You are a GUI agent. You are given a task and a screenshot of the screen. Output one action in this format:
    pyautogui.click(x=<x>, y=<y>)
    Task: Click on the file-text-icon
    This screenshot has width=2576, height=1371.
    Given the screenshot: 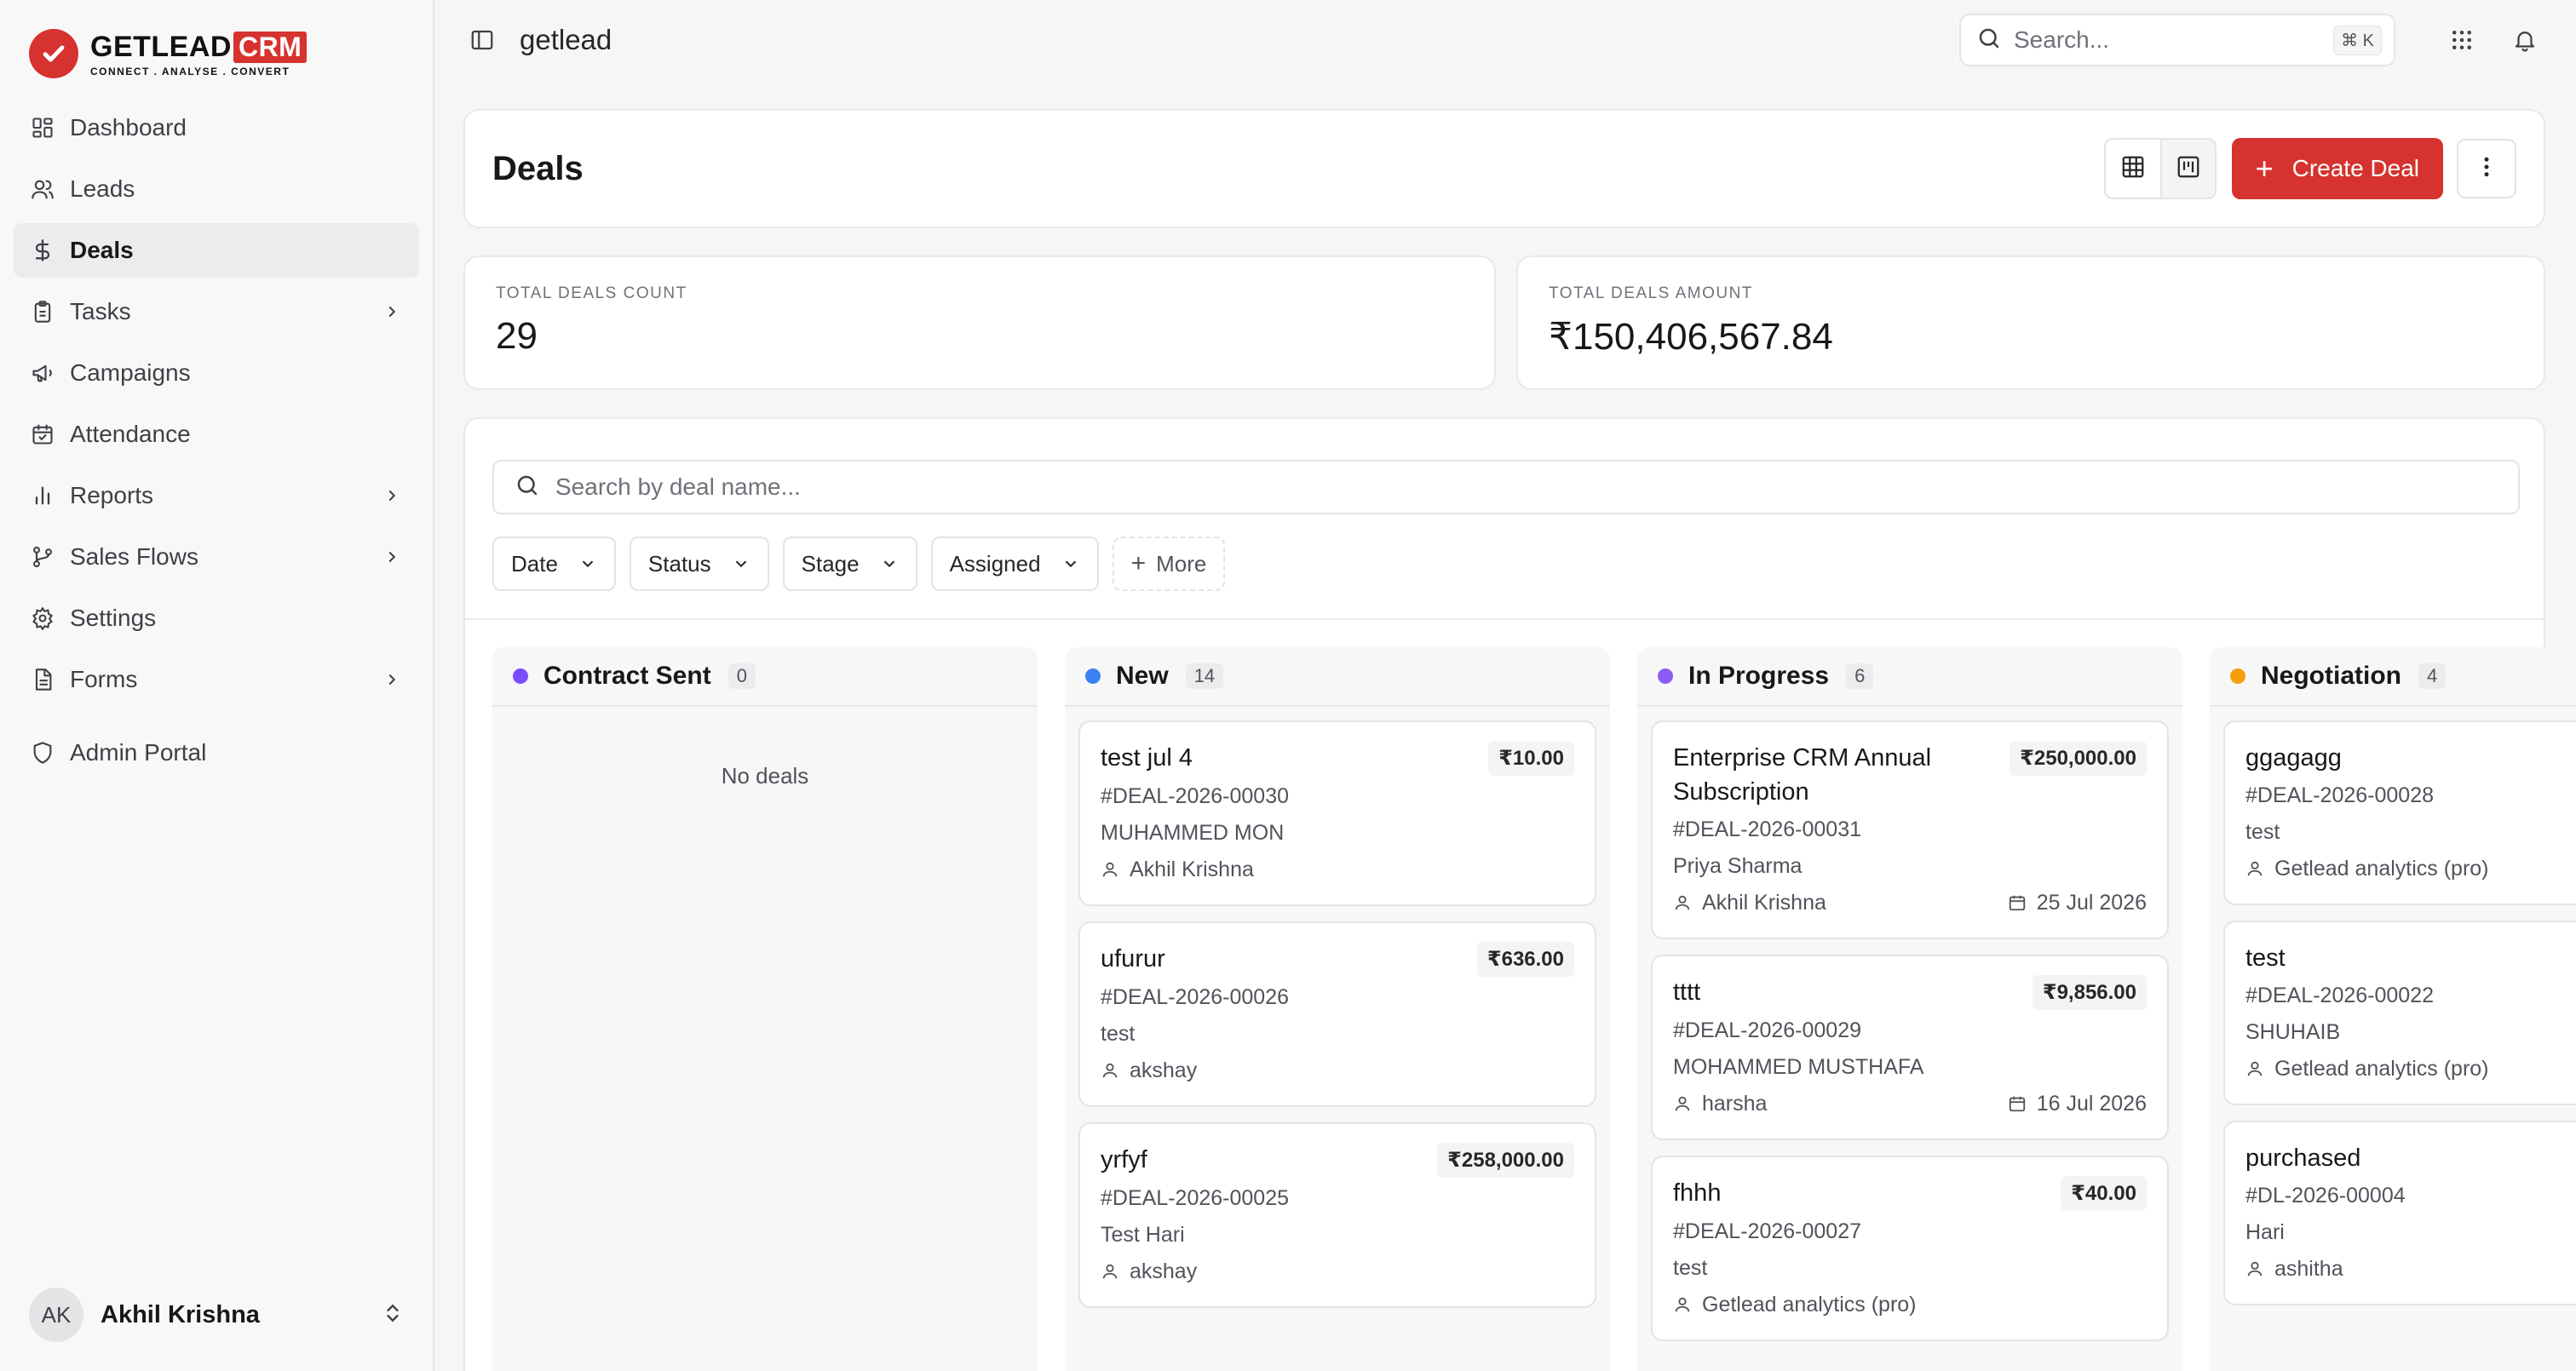 What is the action you would take?
    pyautogui.click(x=43, y=679)
    